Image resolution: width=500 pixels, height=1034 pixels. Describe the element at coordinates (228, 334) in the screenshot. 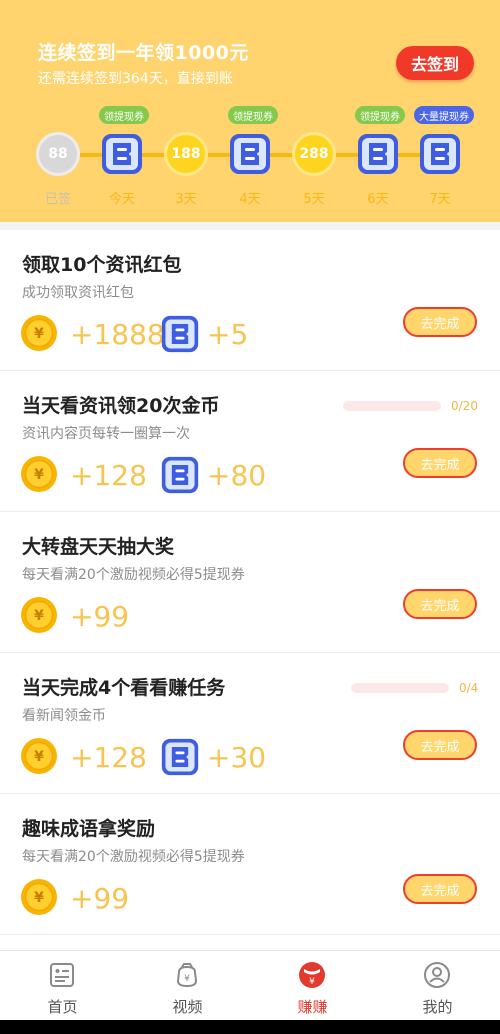

I see `ticket-reward: +5` at that location.